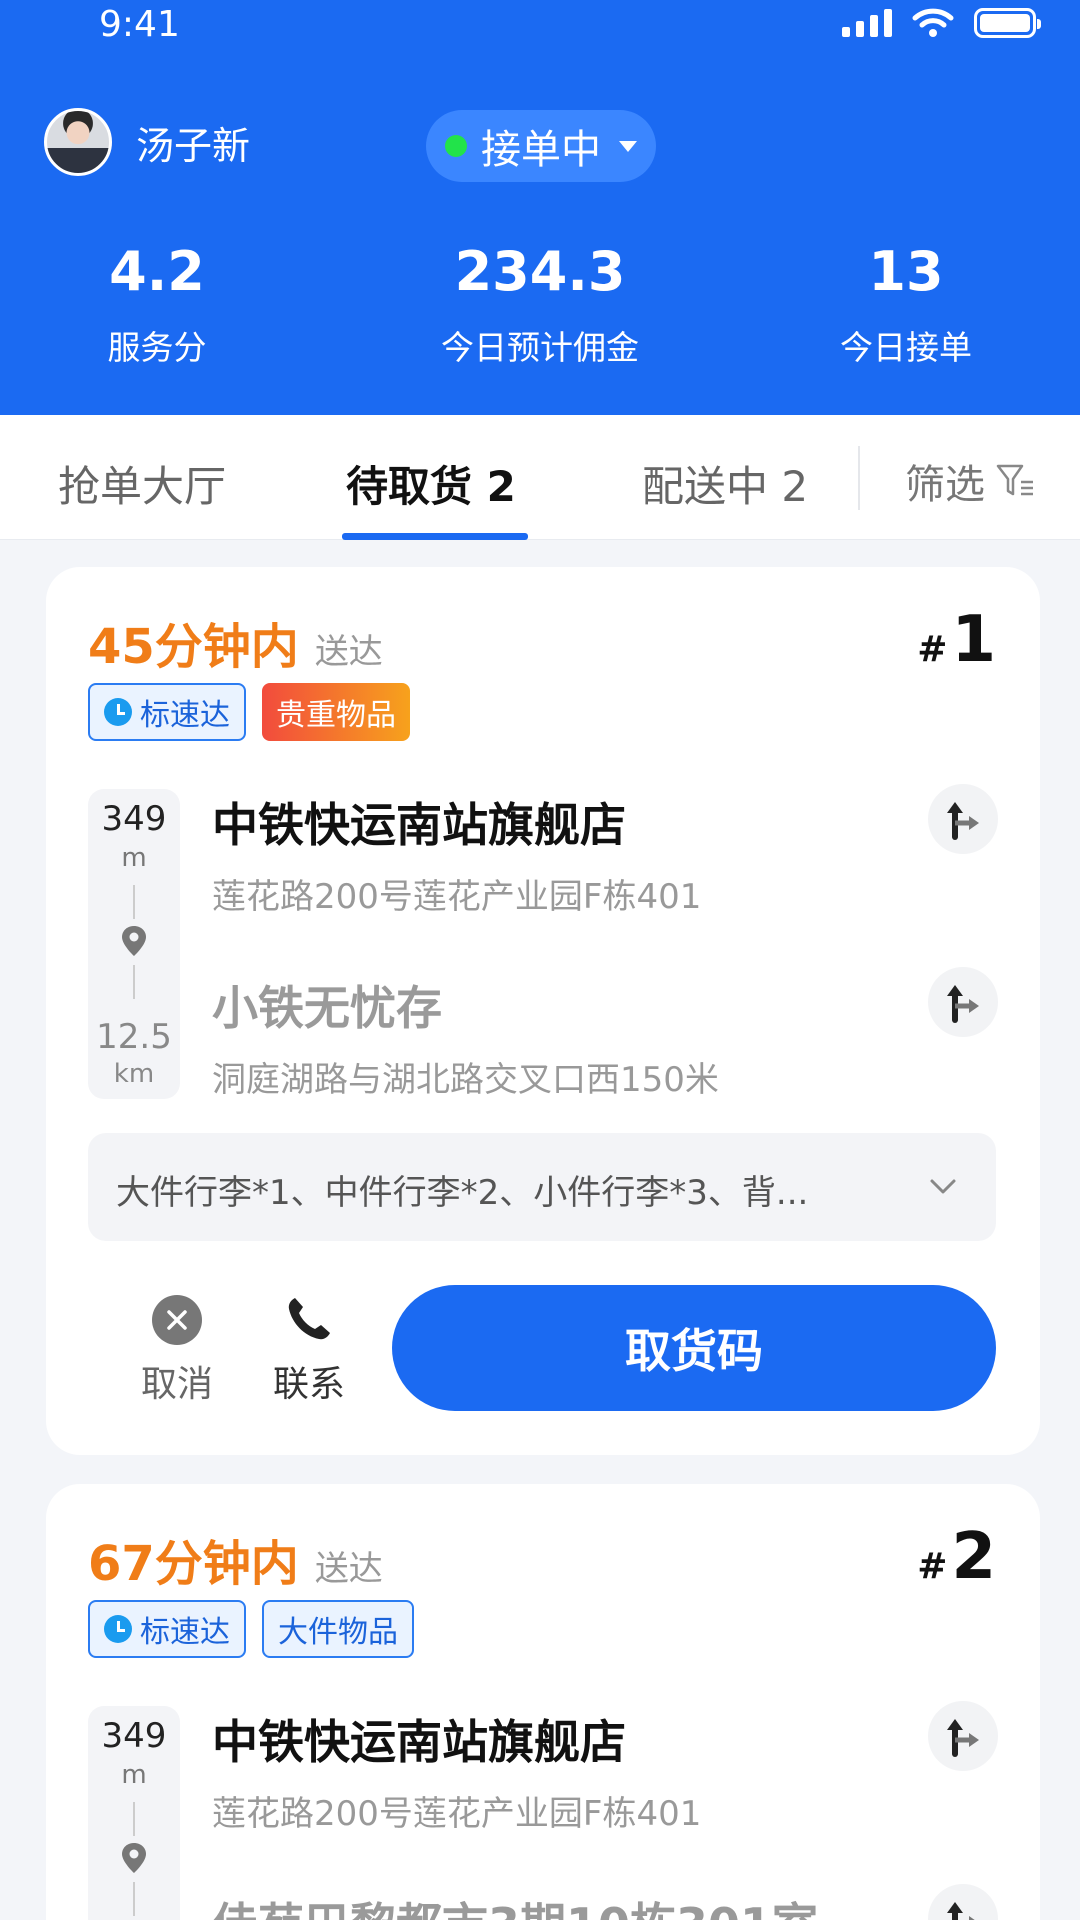 The image size is (1080, 1920). Describe the element at coordinates (78, 142) in the screenshot. I see `avatar` at that location.